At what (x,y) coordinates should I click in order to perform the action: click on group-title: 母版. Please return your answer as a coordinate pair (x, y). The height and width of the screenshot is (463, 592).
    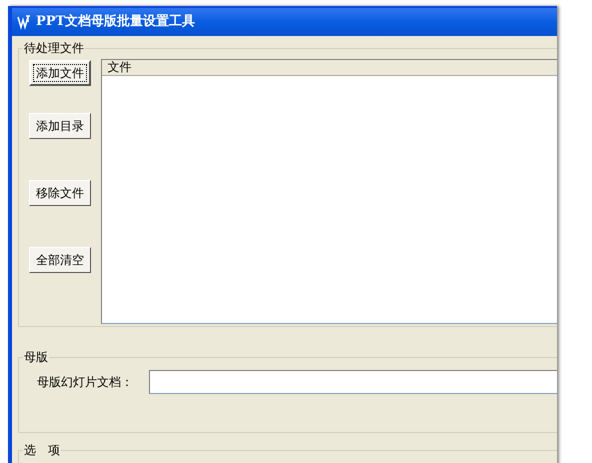
    Looking at the image, I should click on (36, 357).